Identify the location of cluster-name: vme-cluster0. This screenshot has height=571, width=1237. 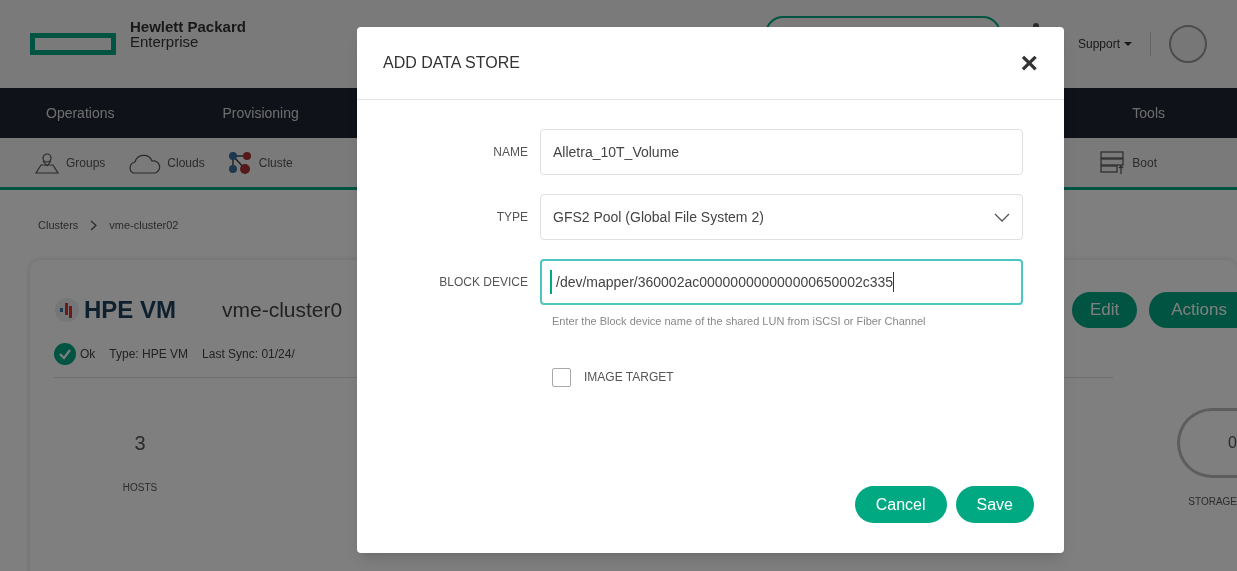
(282, 310).